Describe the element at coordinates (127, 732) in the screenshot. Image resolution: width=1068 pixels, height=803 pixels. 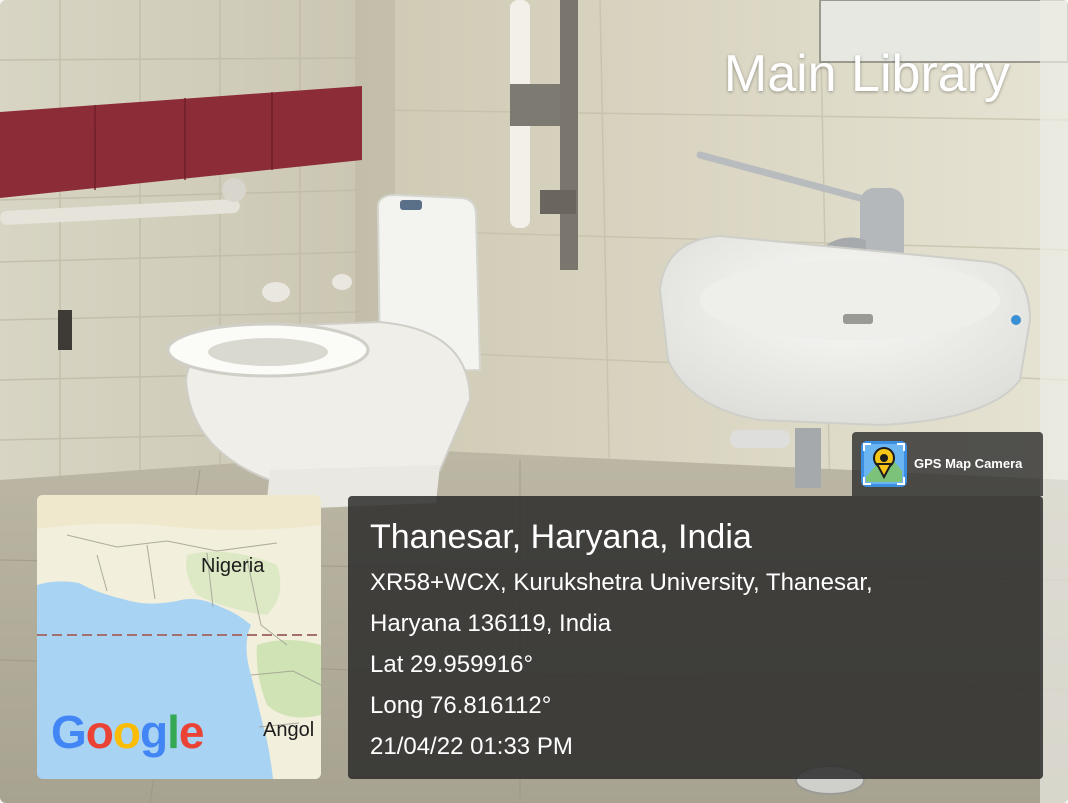
I see `google-logo: Google` at that location.